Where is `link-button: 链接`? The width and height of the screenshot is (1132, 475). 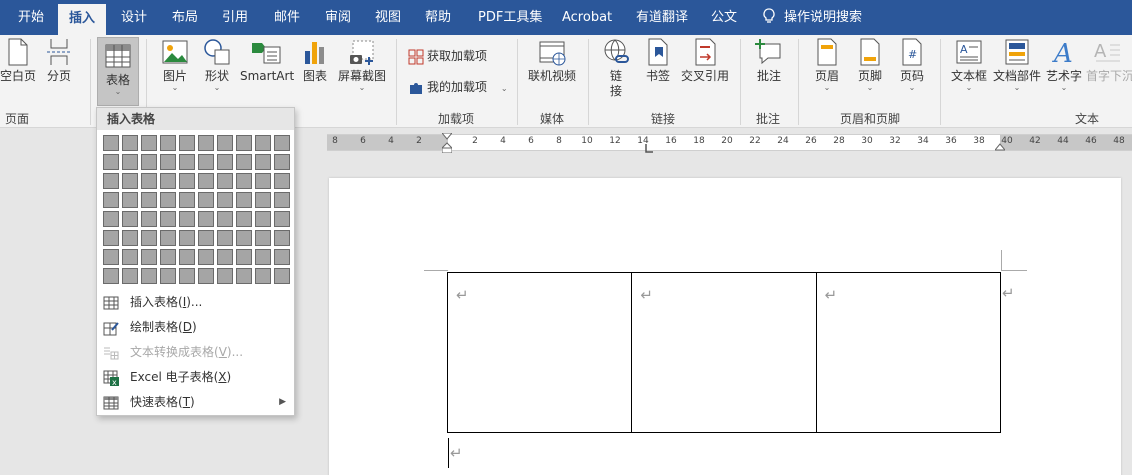
link-button: 链接 is located at coordinates (616, 68).